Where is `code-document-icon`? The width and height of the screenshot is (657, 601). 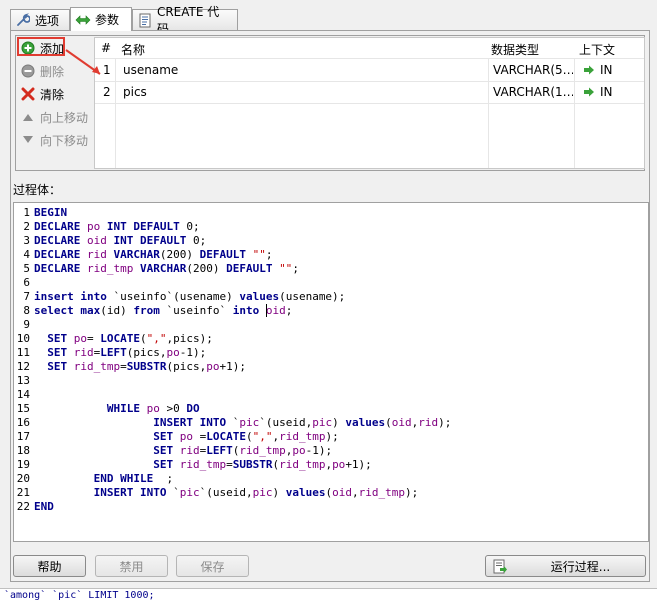 code-document-icon is located at coordinates (145, 20).